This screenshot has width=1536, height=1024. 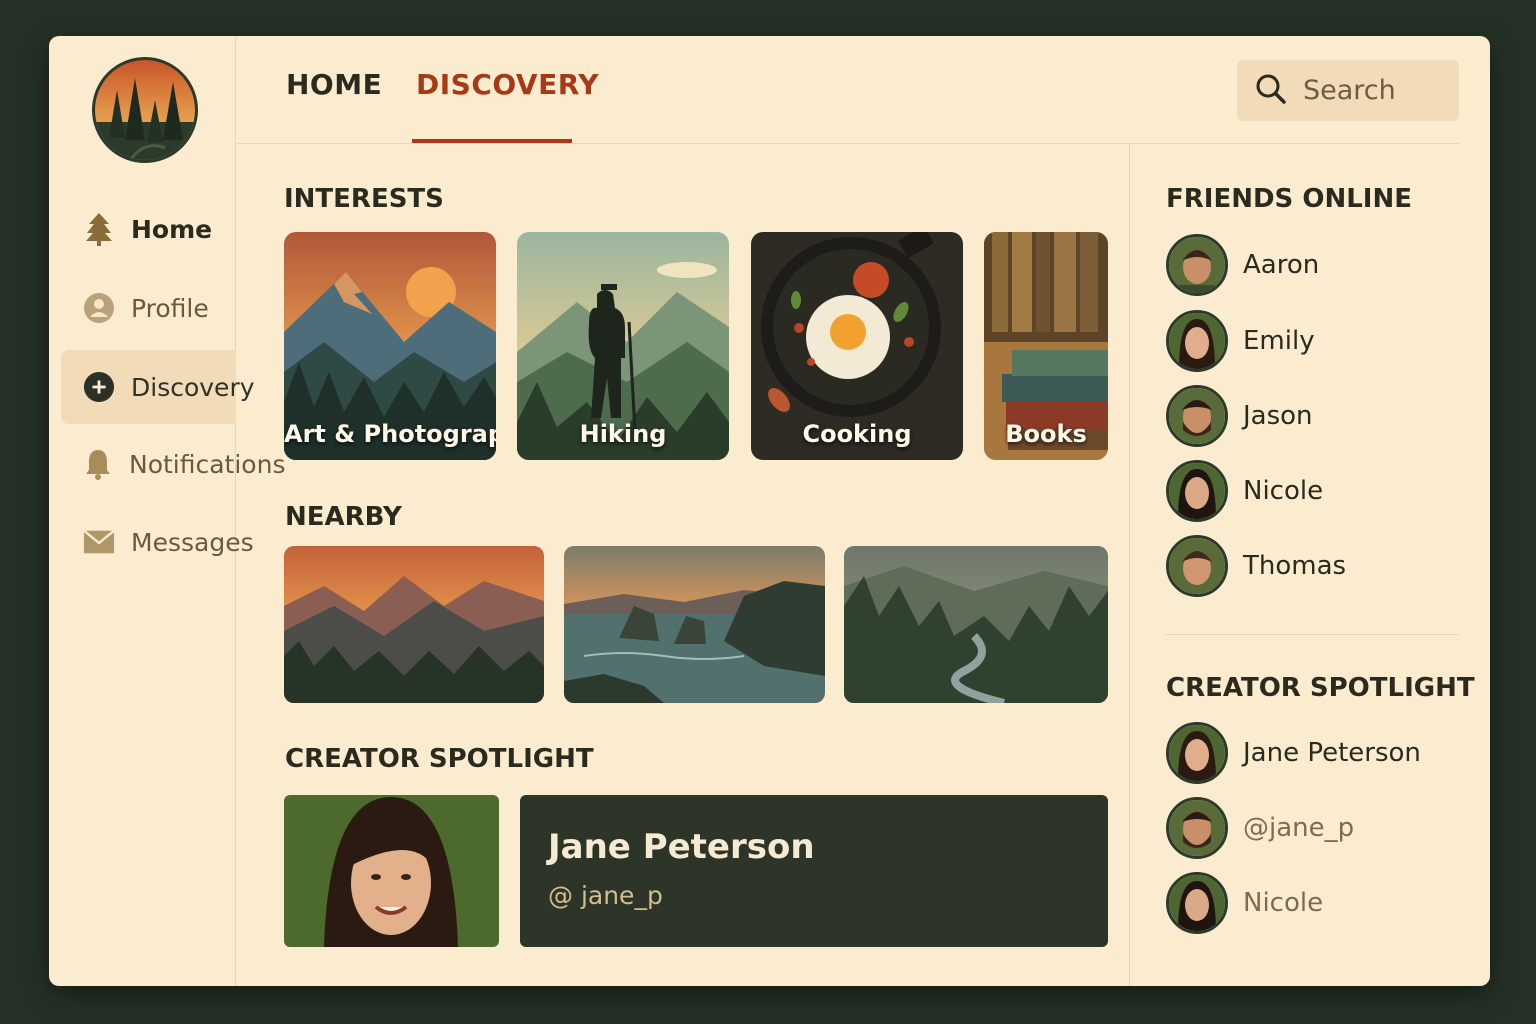 I want to click on friend-item: Jason, so click(x=1239, y=416).